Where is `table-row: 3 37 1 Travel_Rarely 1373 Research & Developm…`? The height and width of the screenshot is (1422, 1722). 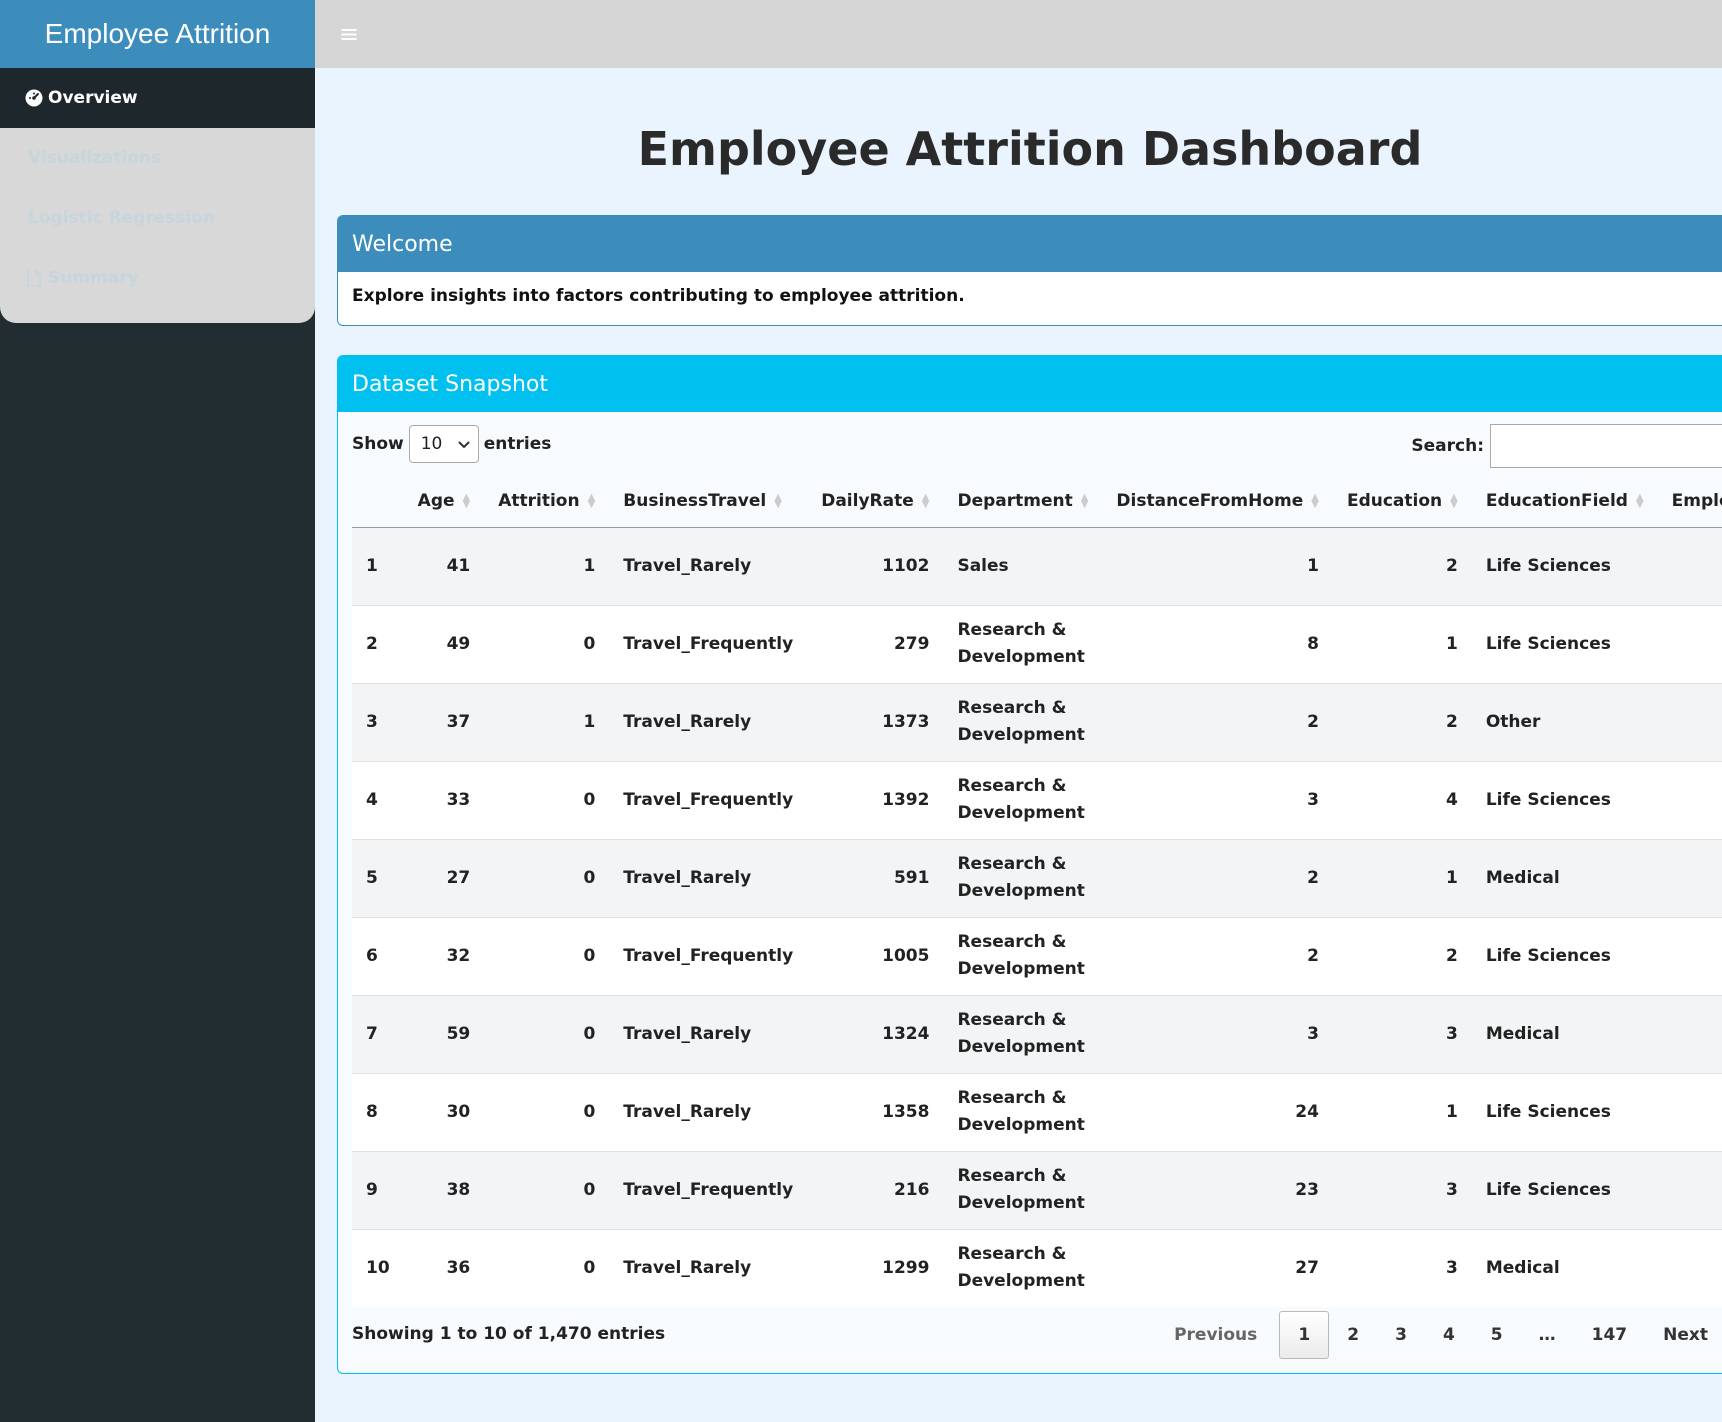
table-row: 3 37 1 Travel_Rarely 1373 Research & Developm… is located at coordinates (1037, 721).